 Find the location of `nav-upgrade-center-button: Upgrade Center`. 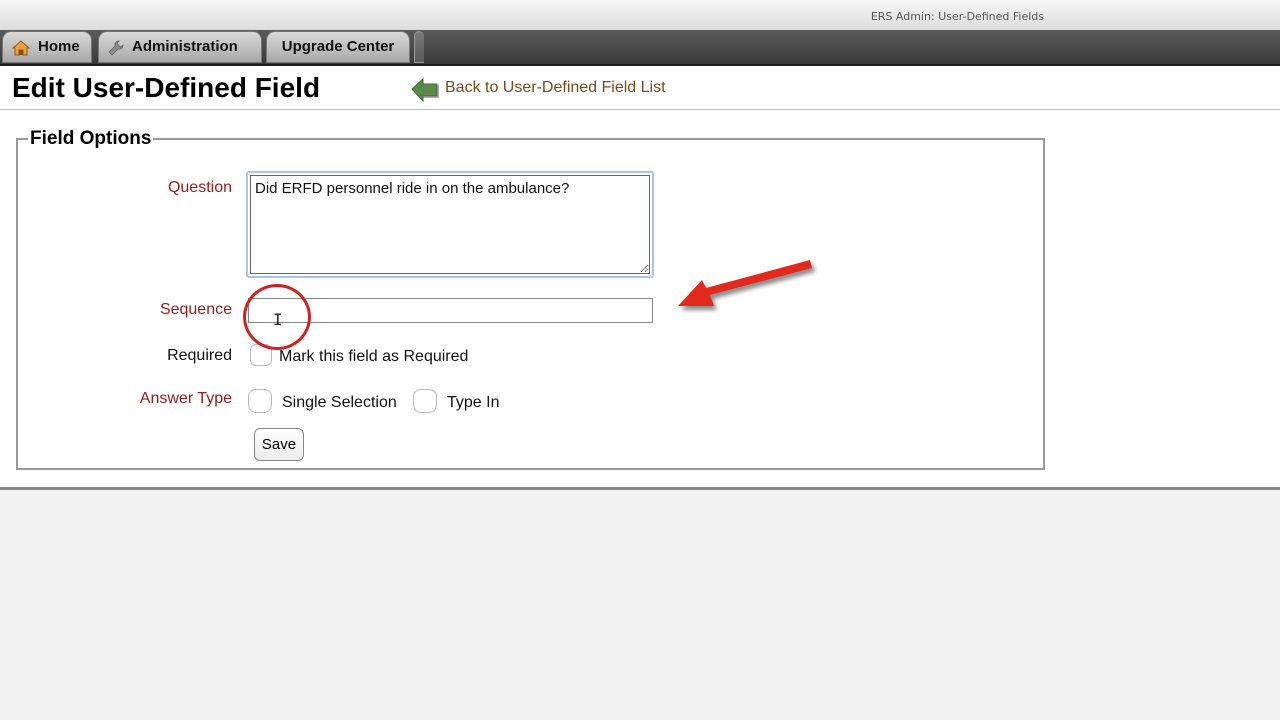

nav-upgrade-center-button: Upgrade Center is located at coordinates (338, 47).